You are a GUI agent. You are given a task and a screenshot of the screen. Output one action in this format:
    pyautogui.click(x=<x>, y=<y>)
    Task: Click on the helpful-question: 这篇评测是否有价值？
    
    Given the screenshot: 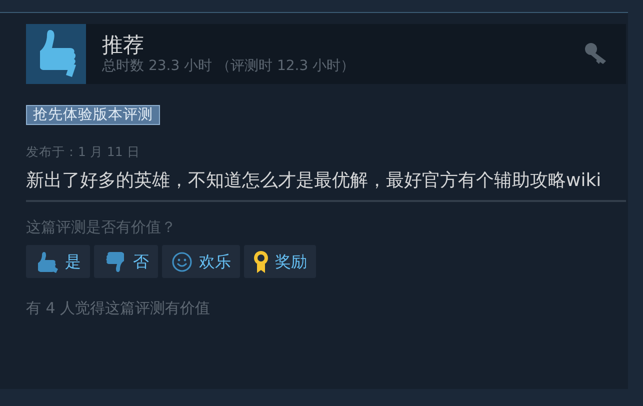 What is the action you would take?
    pyautogui.click(x=101, y=227)
    